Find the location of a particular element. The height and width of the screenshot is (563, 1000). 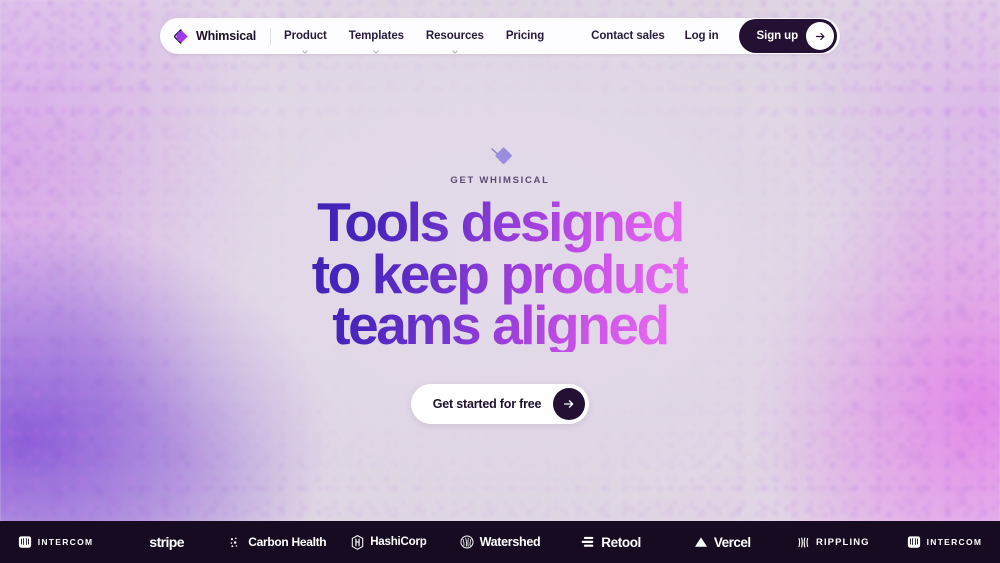

sign-up-label: Sign up is located at coordinates (777, 36).